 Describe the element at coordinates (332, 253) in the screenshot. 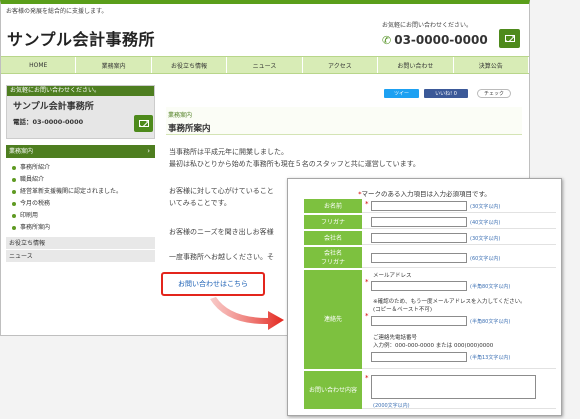

I see `label-line: 会社名` at that location.